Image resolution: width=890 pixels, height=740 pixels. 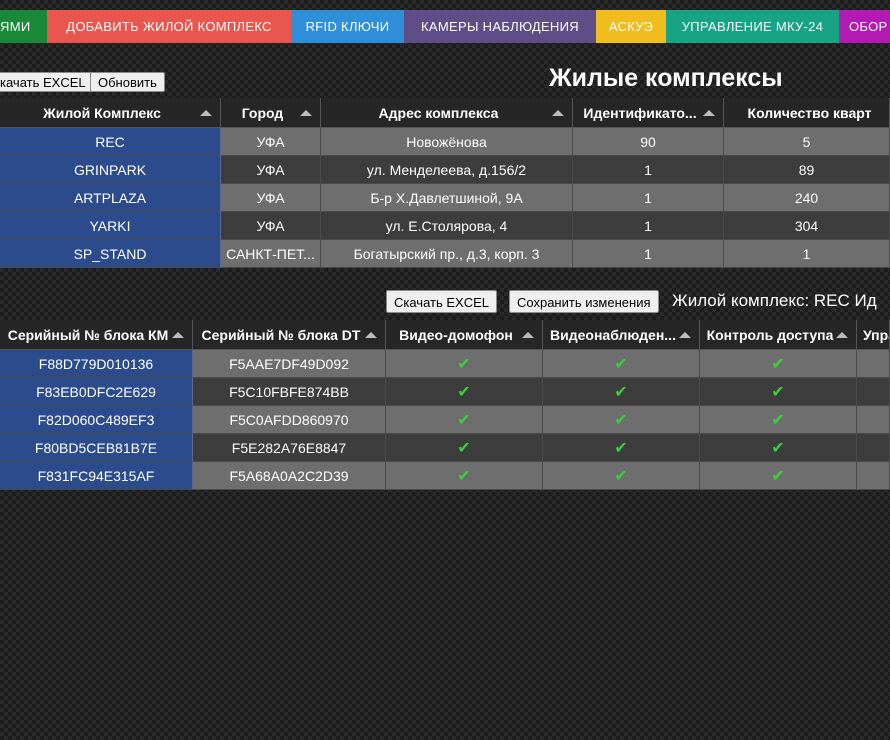 I want to click on table-row: REC УФА Новожёнова 90 5, so click(x=445, y=142).